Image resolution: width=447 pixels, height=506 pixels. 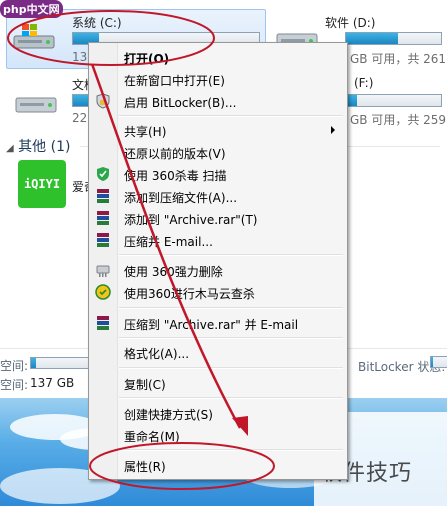 I want to click on detail-total-value: 137 GB, so click(x=52, y=383).